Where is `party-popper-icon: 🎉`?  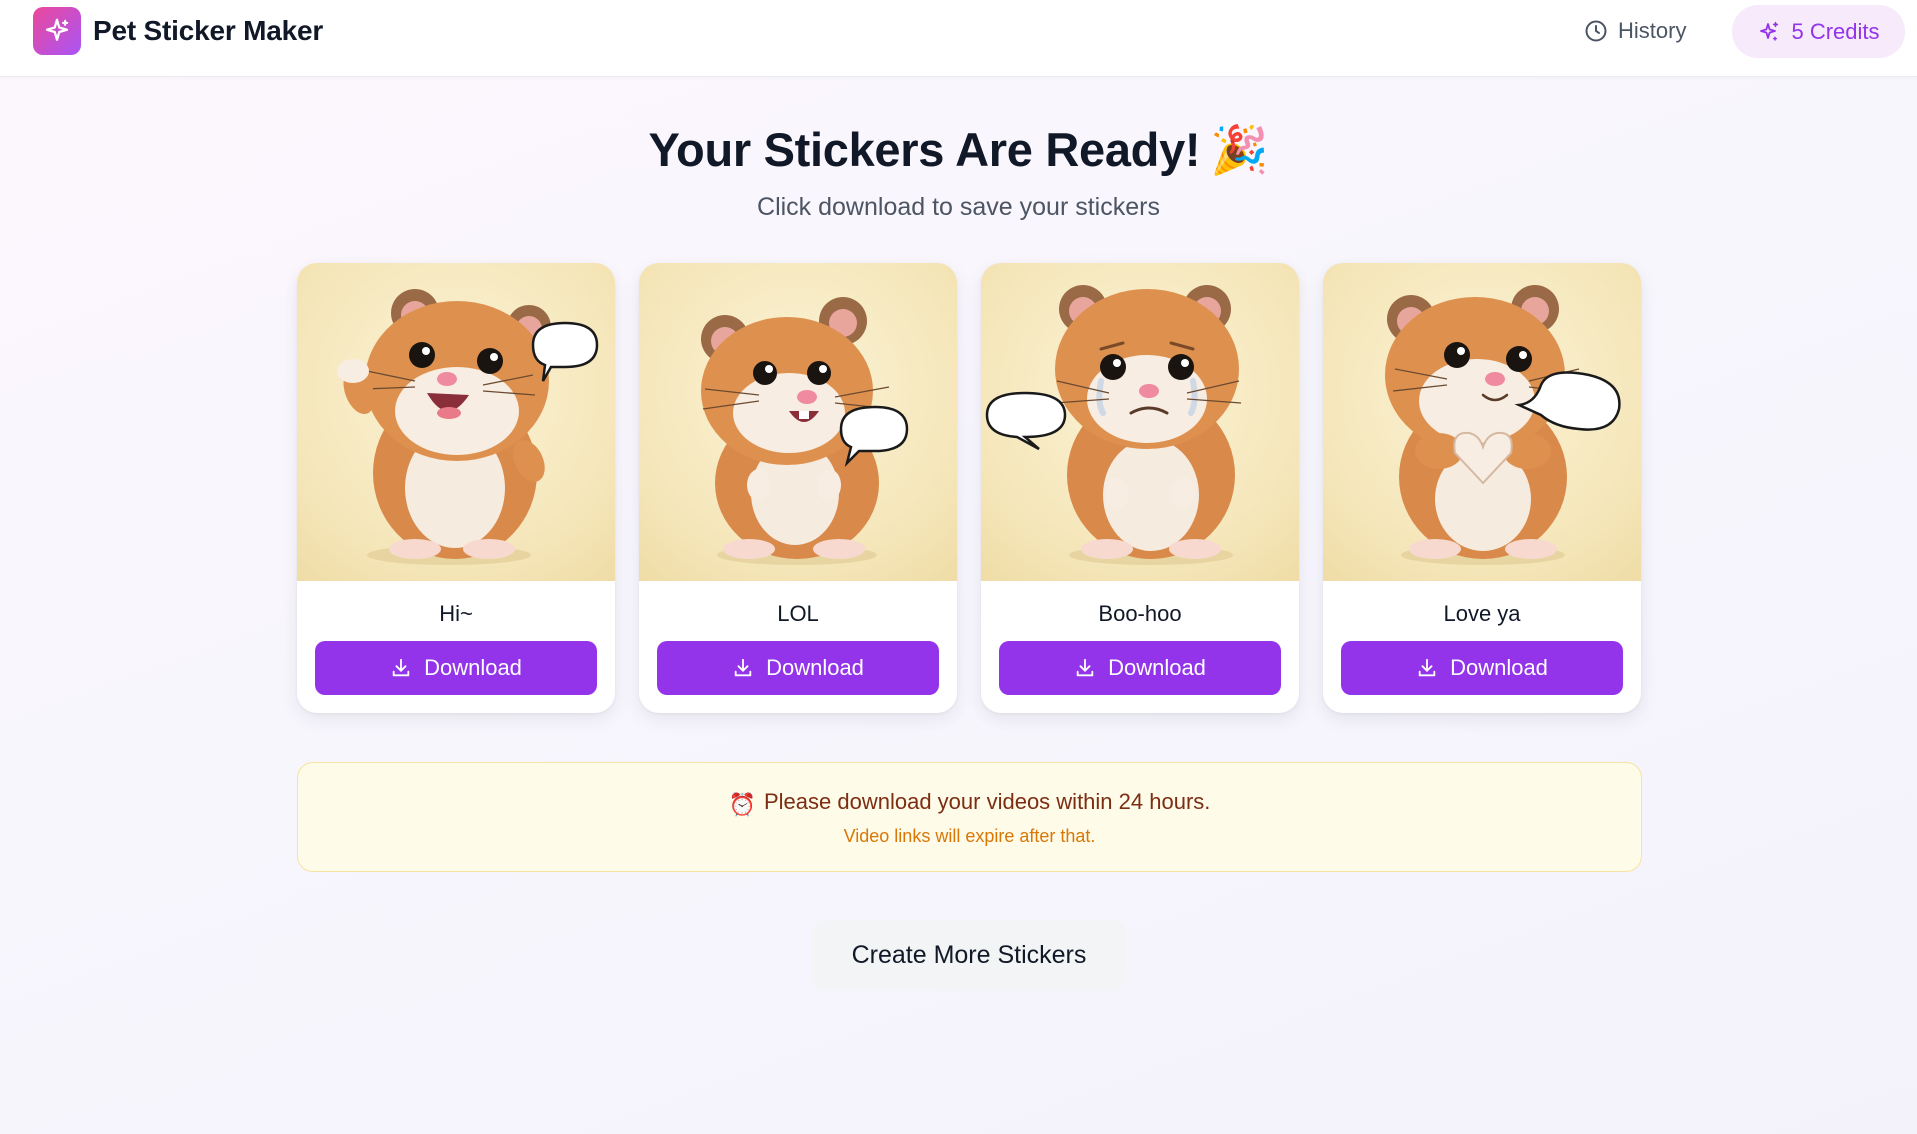
party-popper-icon: 🎉 is located at coordinates (1239, 149).